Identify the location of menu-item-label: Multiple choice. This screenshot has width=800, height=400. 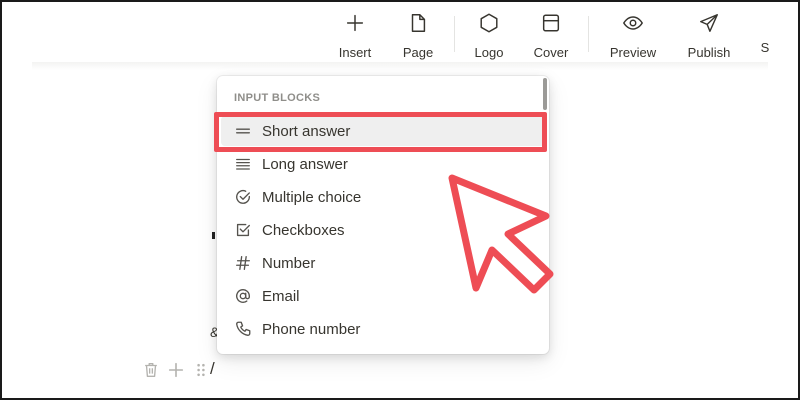
(312, 197).